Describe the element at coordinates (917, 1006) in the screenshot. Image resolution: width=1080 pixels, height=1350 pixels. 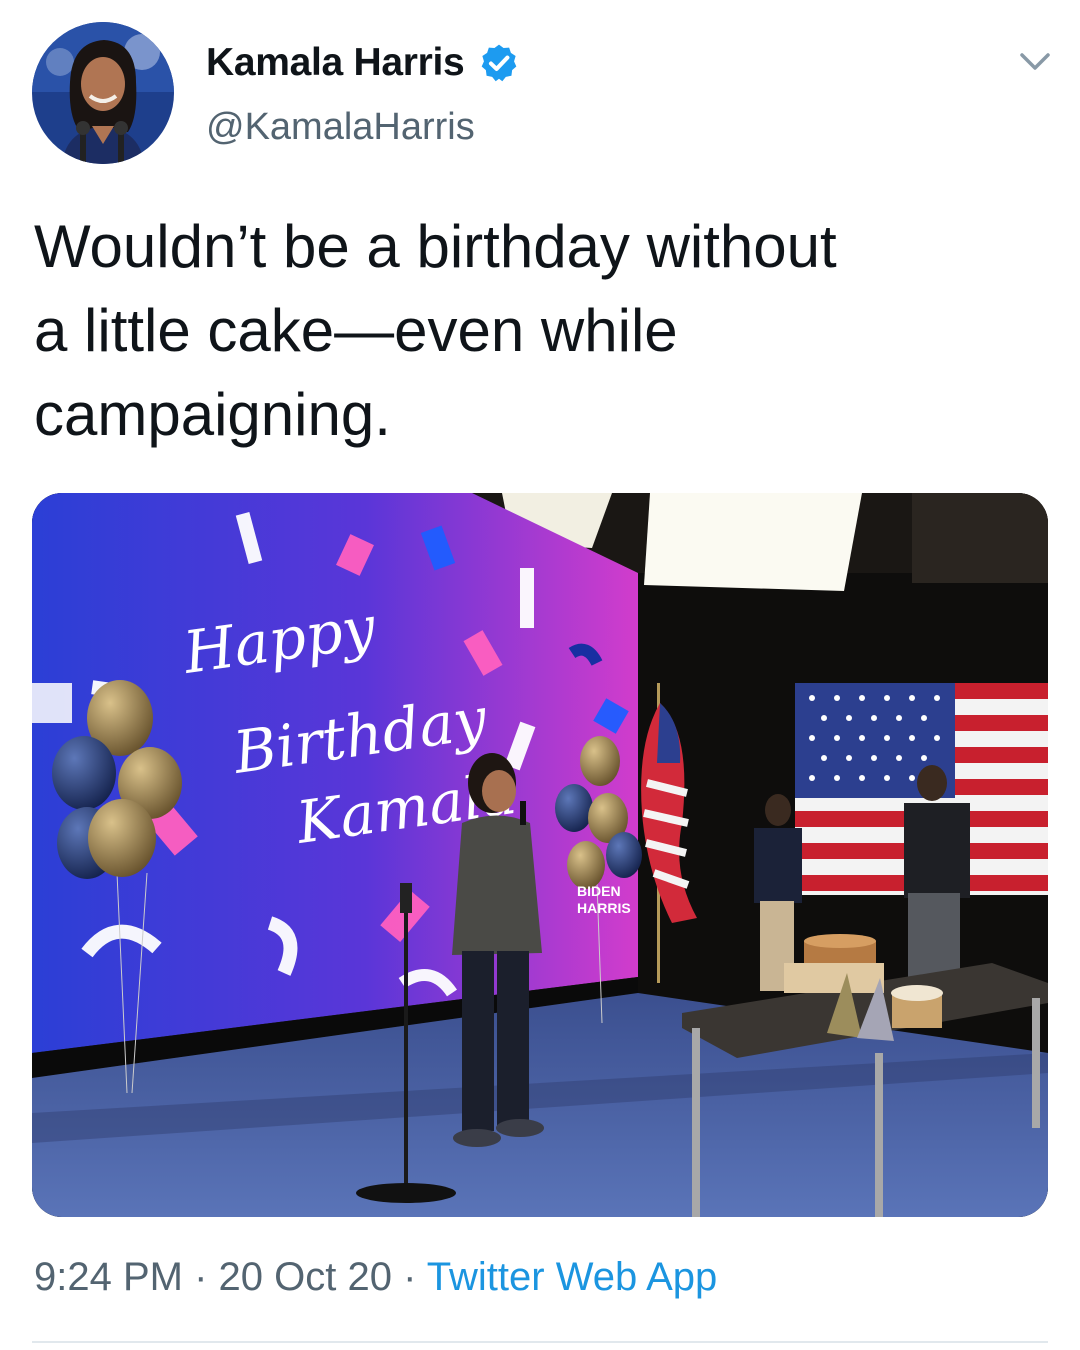
I see `cupcakes` at that location.